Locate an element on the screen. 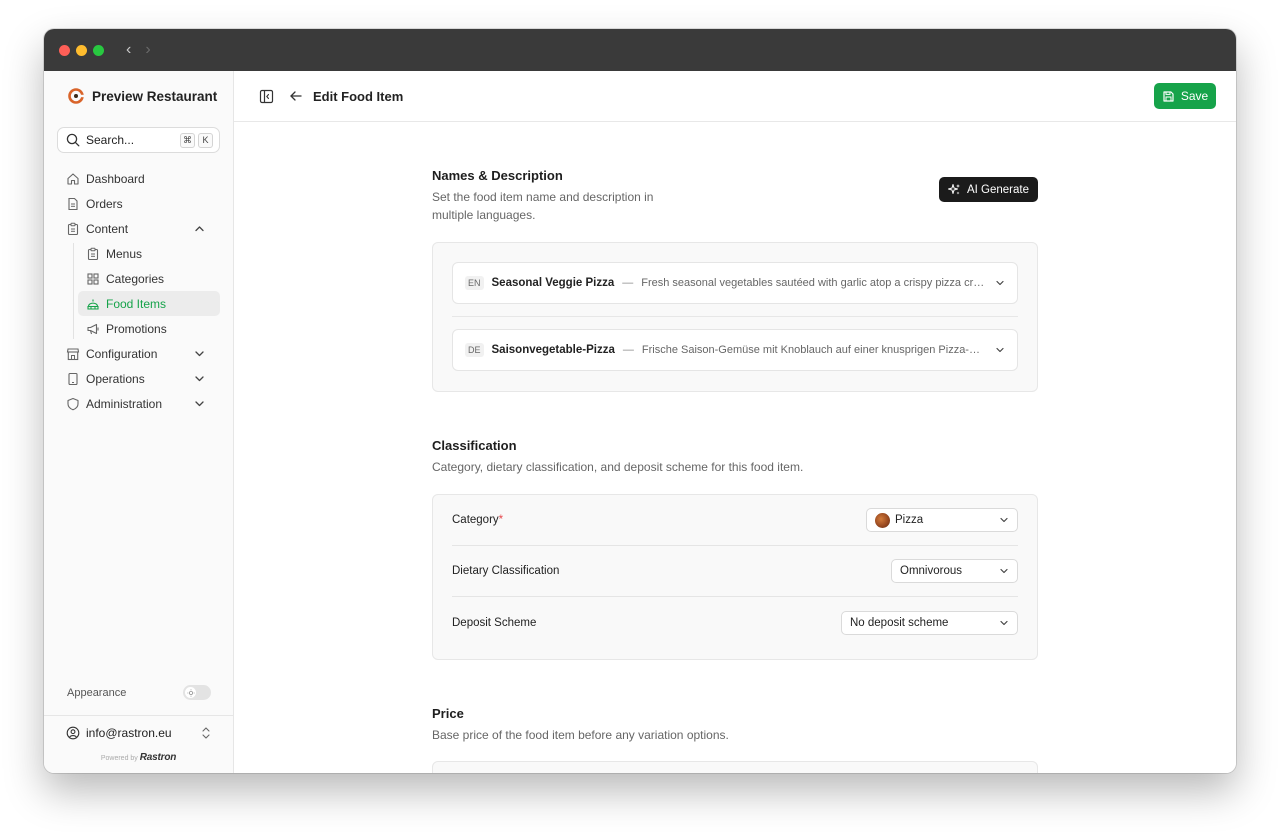 This screenshot has width=1280, height=832. deposit-label: Deposit Scheme is located at coordinates (494, 622).